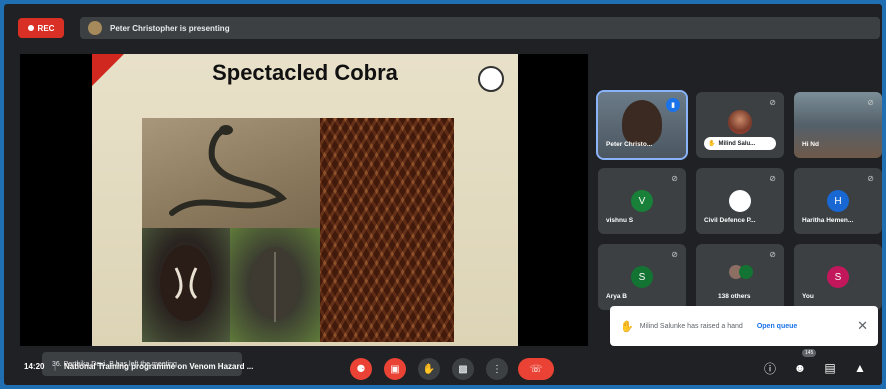  I want to click on present-icon: ▩, so click(463, 369).